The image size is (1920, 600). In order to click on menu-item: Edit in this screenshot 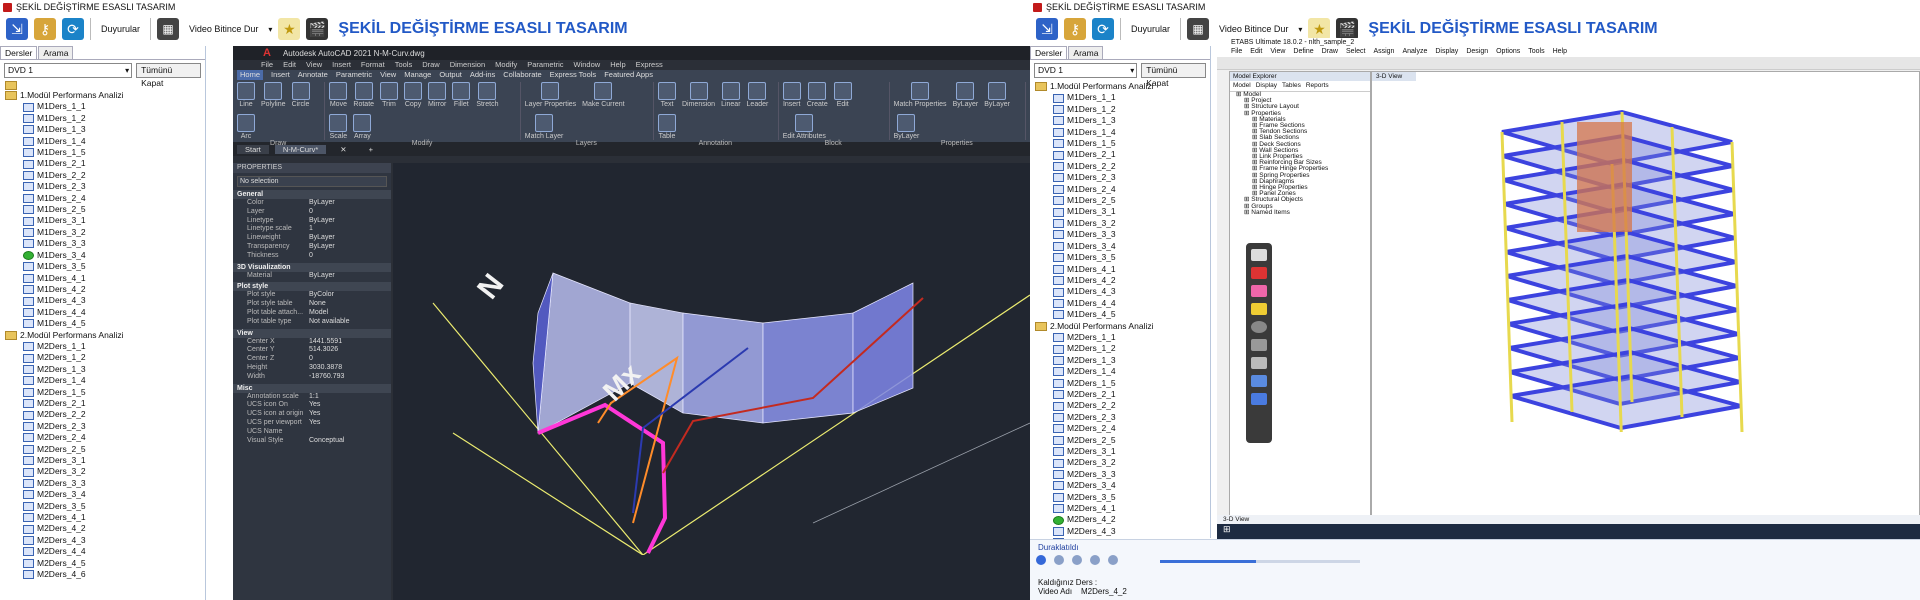, I will do `click(1256, 52)`.